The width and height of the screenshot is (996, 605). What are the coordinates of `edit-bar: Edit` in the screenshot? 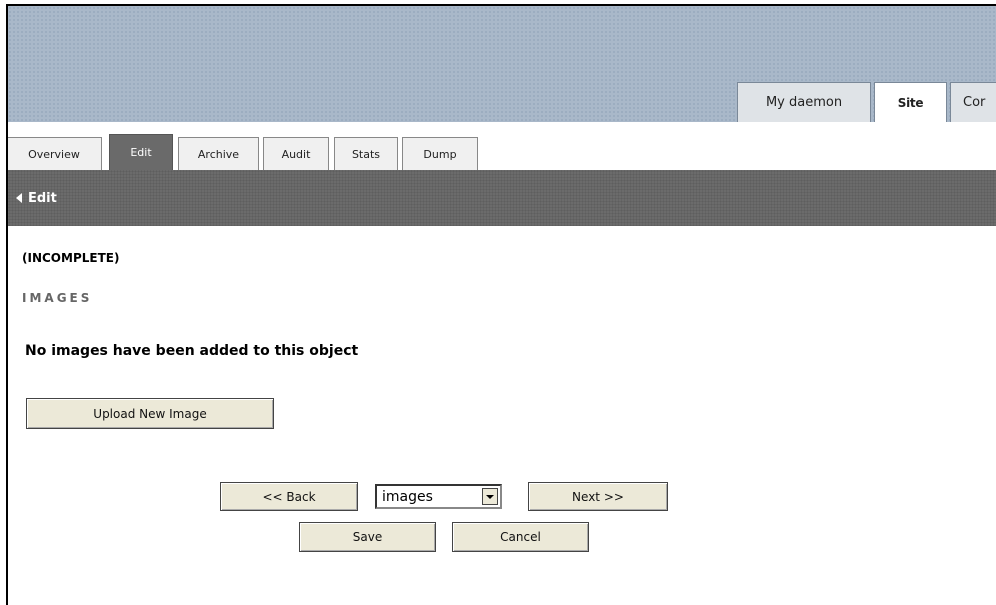 It's located at (502, 198).